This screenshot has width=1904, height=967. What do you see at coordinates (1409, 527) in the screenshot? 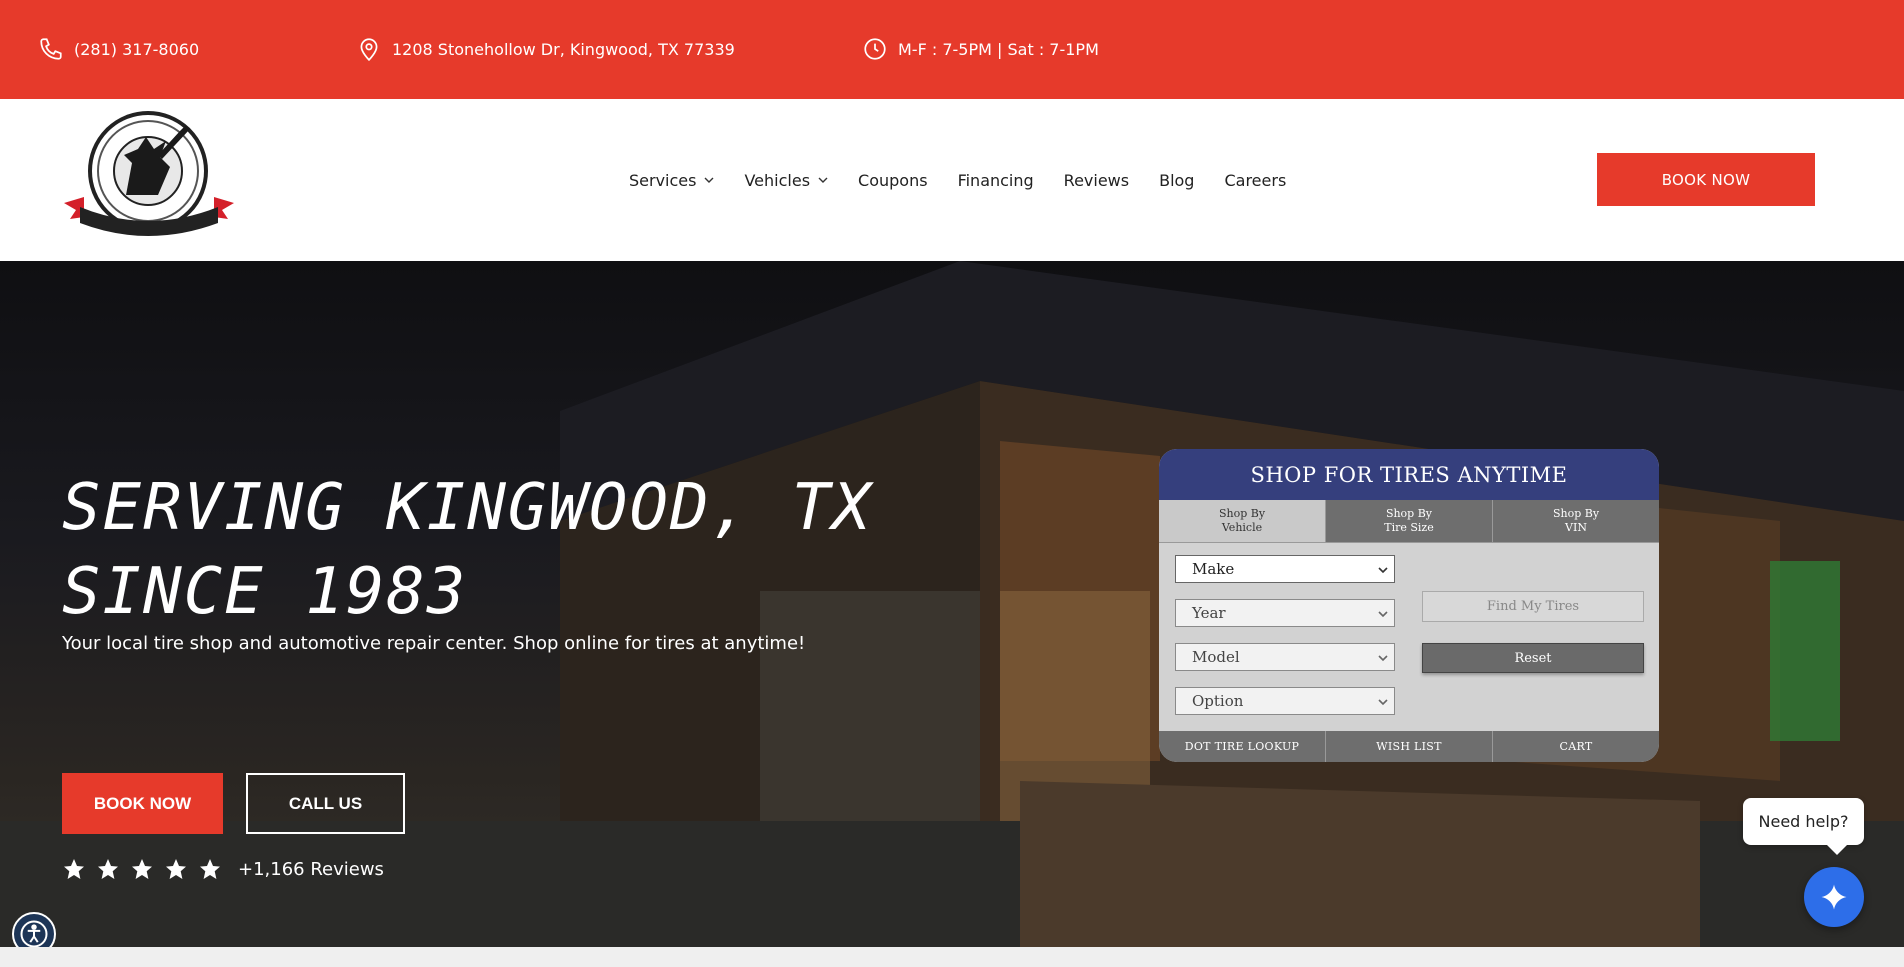
I see `tab-line-2: Tire Size` at bounding box center [1409, 527].